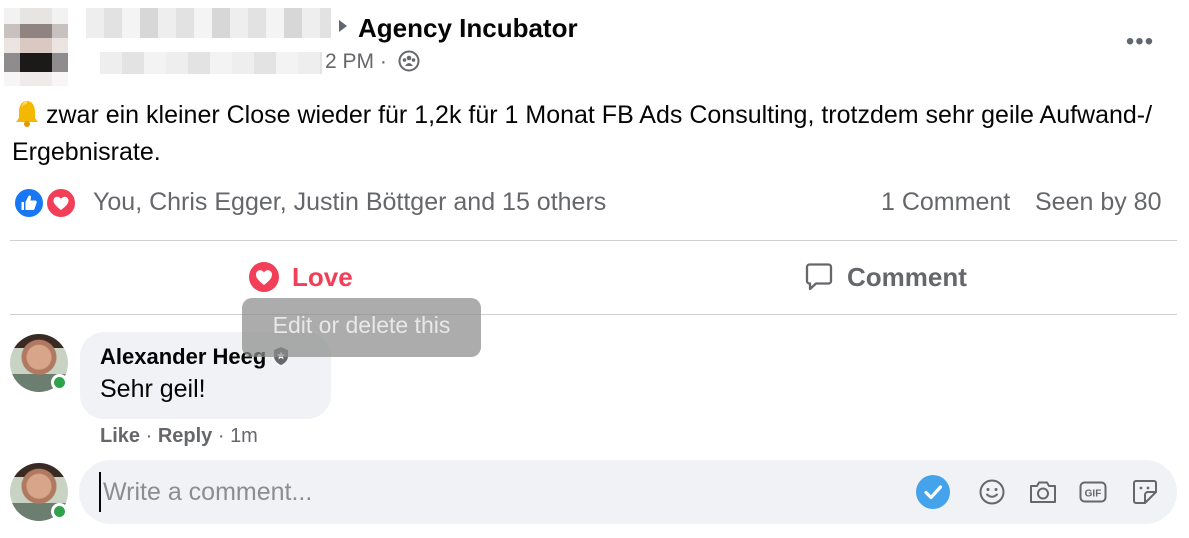 Image resolution: width=1189 pixels, height=538 pixels. I want to click on like-reaction-icon, so click(29, 203).